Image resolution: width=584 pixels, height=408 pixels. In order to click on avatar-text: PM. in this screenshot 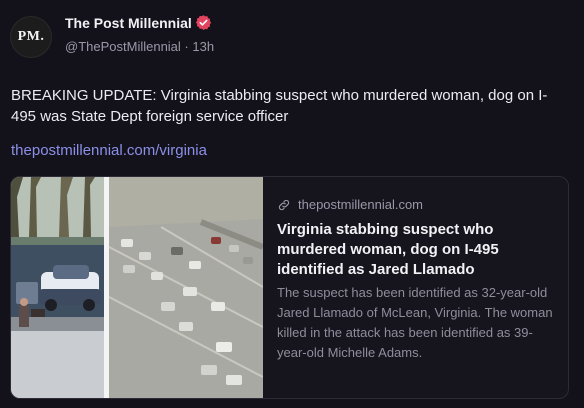, I will do `click(31, 36)`.